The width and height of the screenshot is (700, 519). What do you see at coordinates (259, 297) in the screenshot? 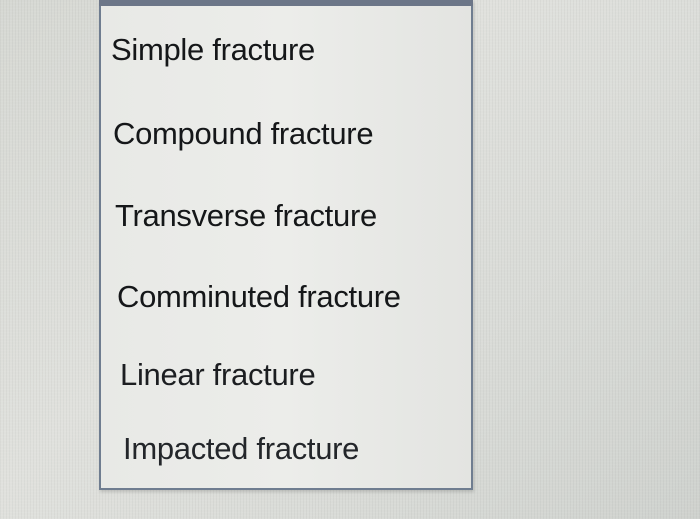
I see `option-comminuted-fracture: Comminuted fracture` at bounding box center [259, 297].